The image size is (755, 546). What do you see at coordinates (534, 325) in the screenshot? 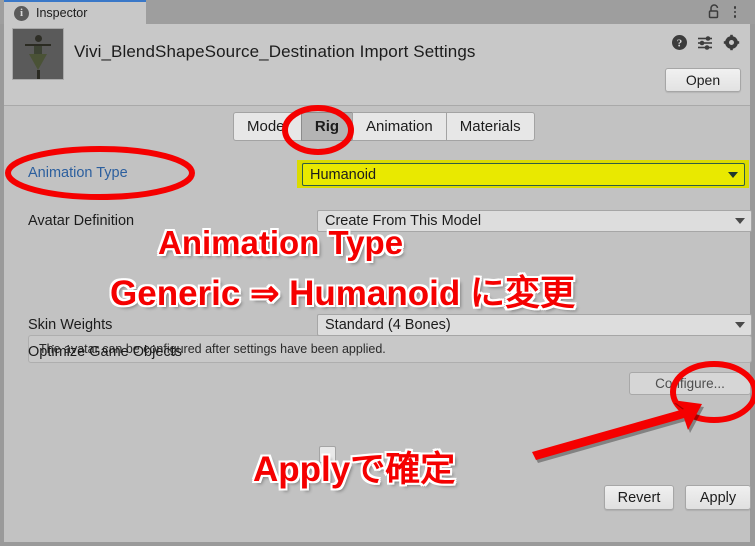
I see `skin-weights-dropdown: Standard (4 Bones)` at bounding box center [534, 325].